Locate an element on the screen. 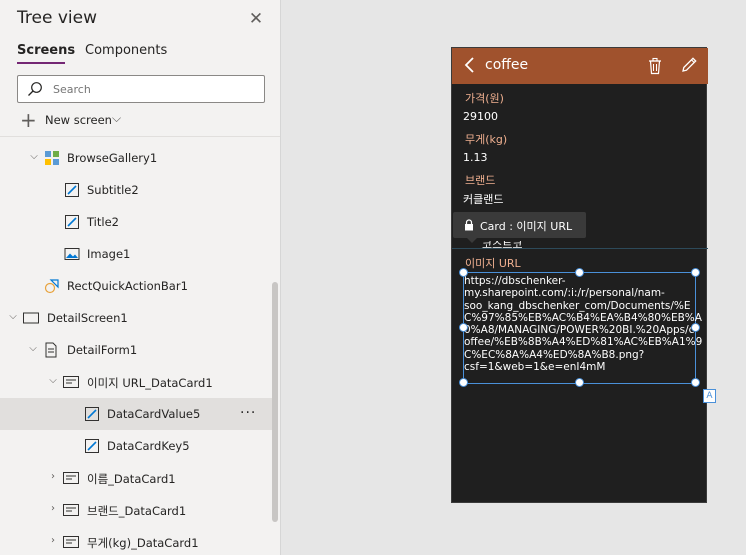 The image size is (746, 555). search-input is located at coordinates (153, 89).